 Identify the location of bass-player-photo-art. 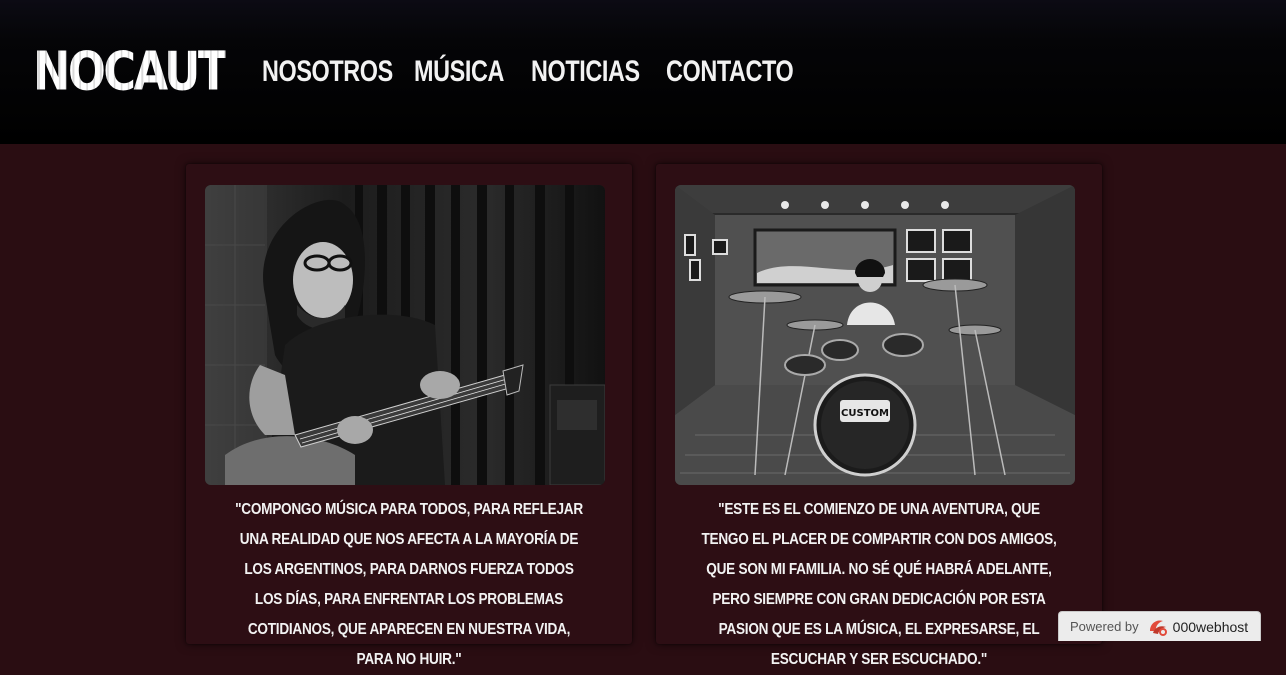
(405, 335).